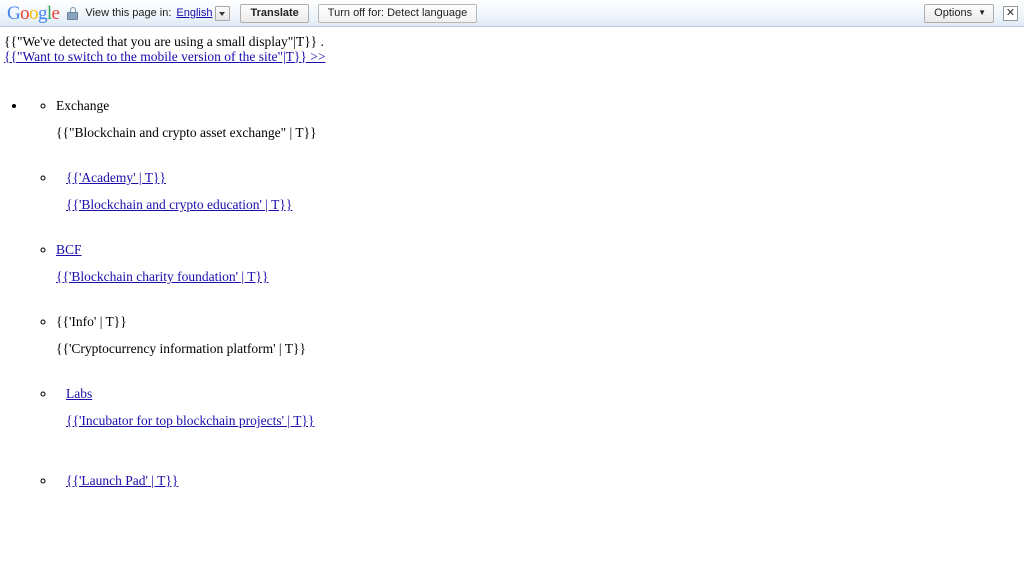  What do you see at coordinates (55, 13) in the screenshot?
I see `logo-letter-e: e` at bounding box center [55, 13].